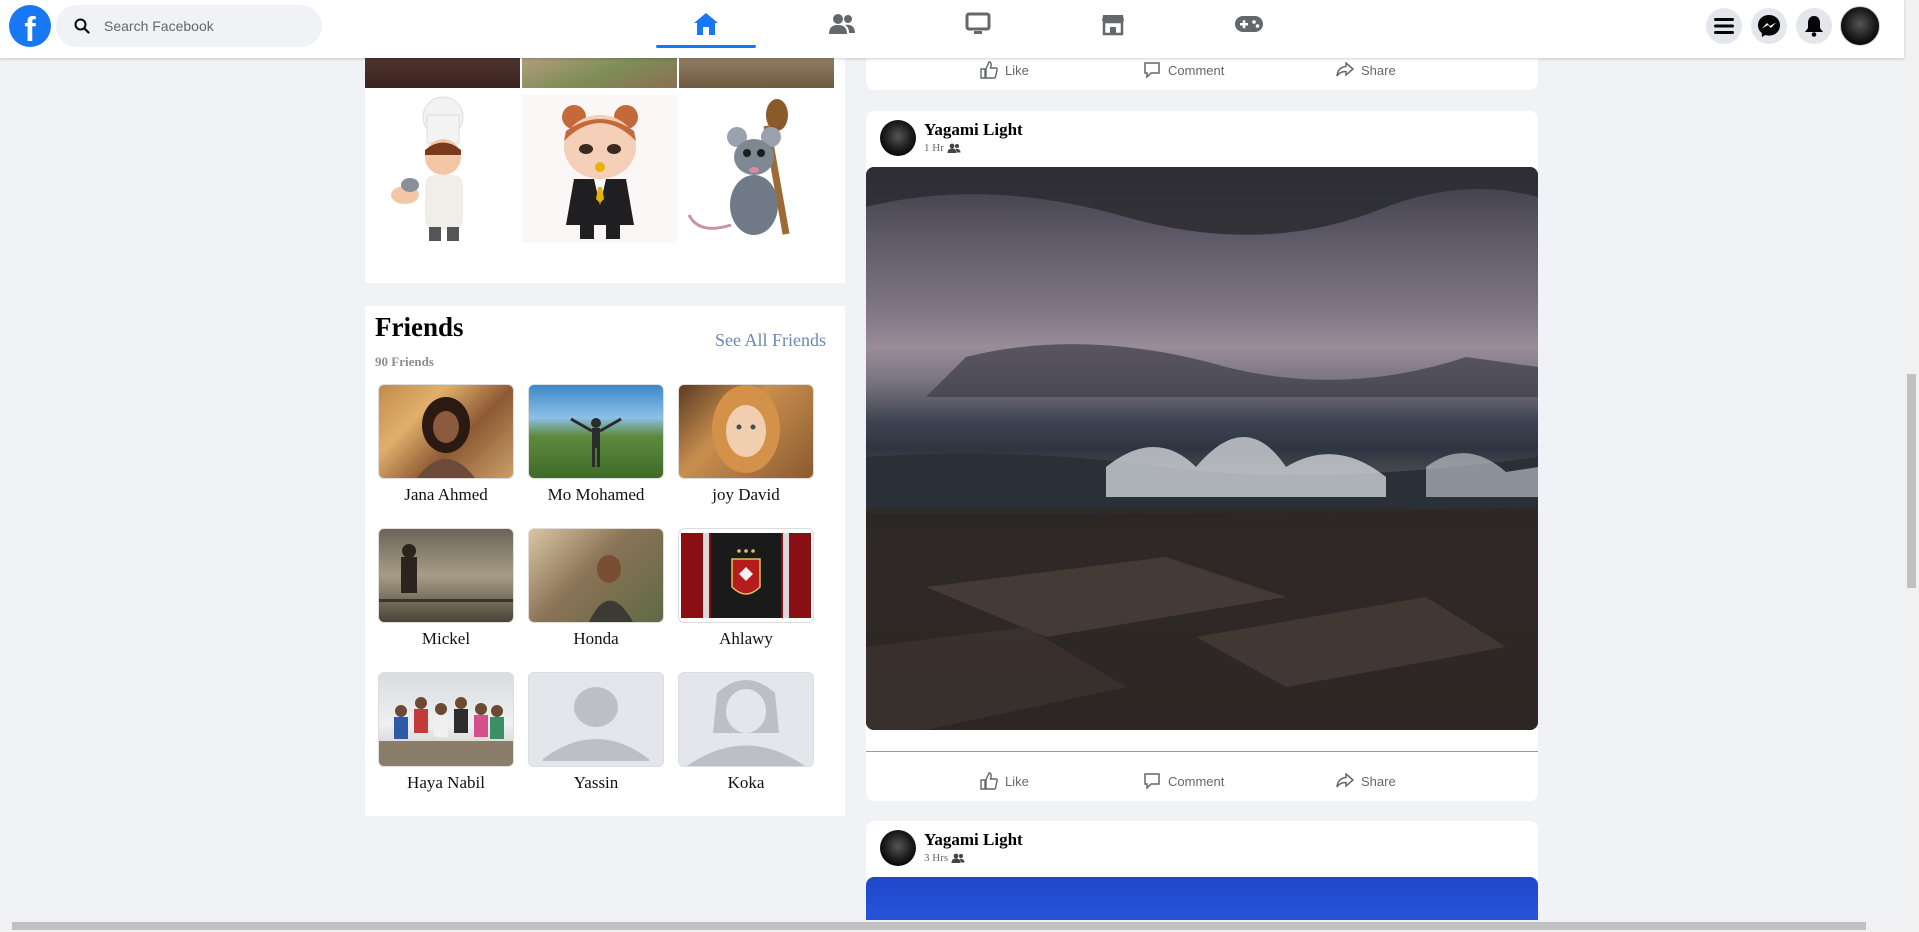  What do you see at coordinates (446, 639) in the screenshot?
I see `friend-name: Mickel` at bounding box center [446, 639].